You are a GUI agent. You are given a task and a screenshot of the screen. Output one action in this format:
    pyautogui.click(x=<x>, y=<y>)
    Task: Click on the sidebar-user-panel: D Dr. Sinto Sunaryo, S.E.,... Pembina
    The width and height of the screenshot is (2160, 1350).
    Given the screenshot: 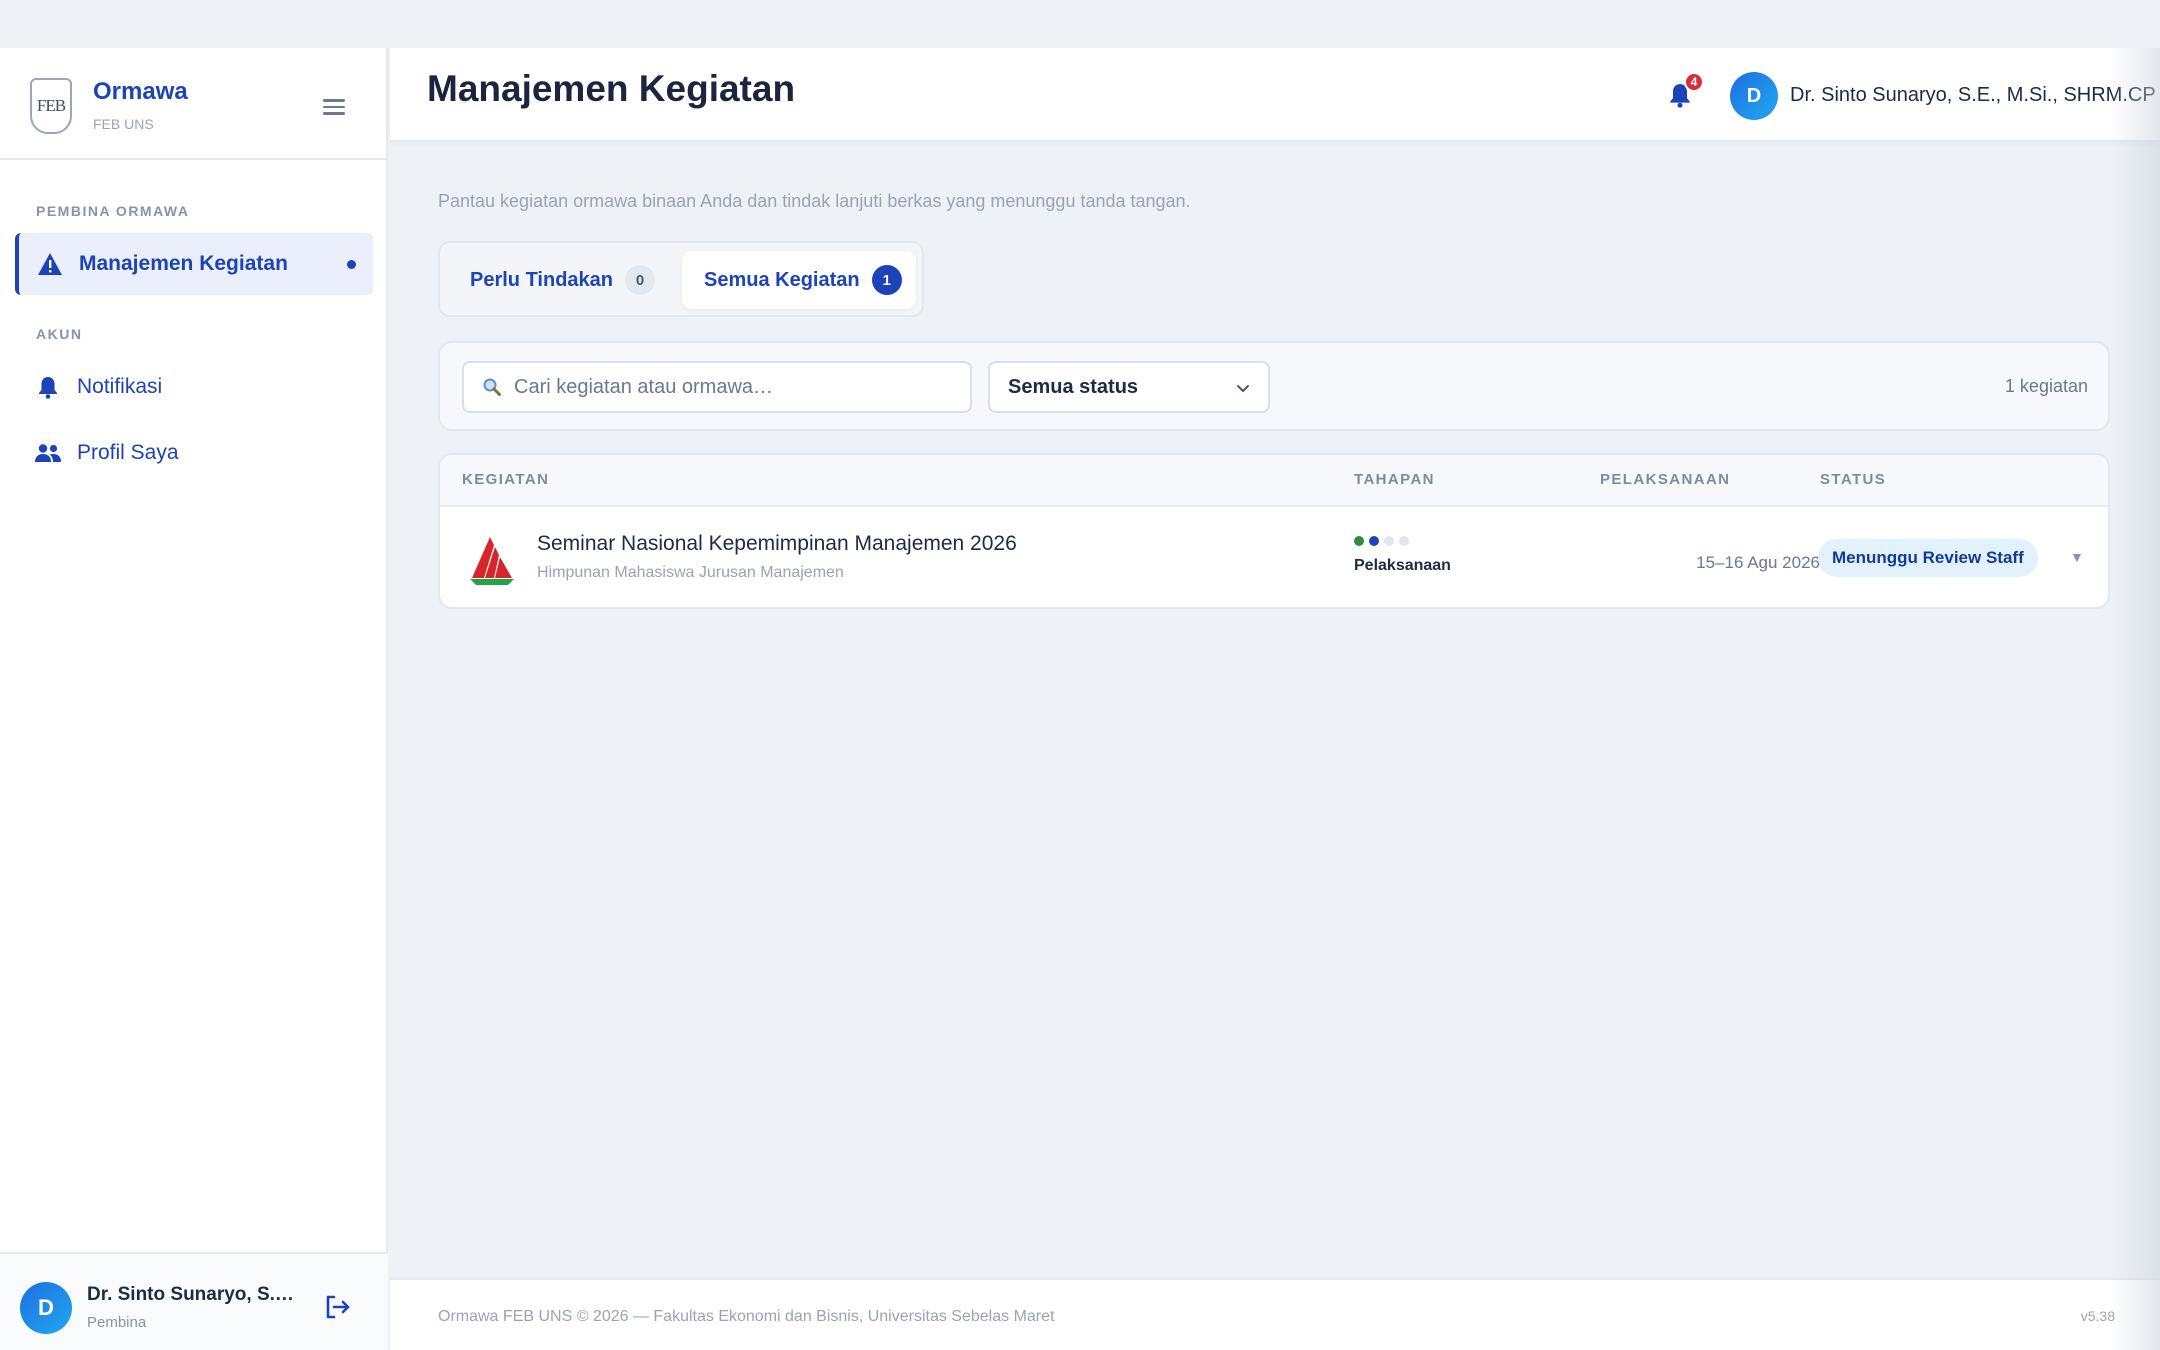 What is the action you would take?
    pyautogui.click(x=194, y=1301)
    